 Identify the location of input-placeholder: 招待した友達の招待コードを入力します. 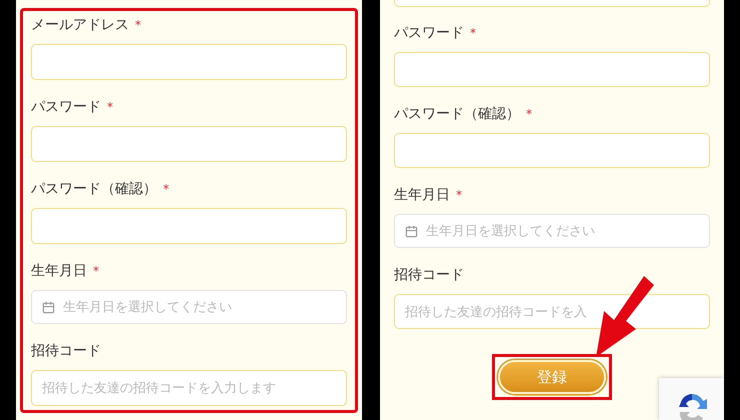
(159, 388).